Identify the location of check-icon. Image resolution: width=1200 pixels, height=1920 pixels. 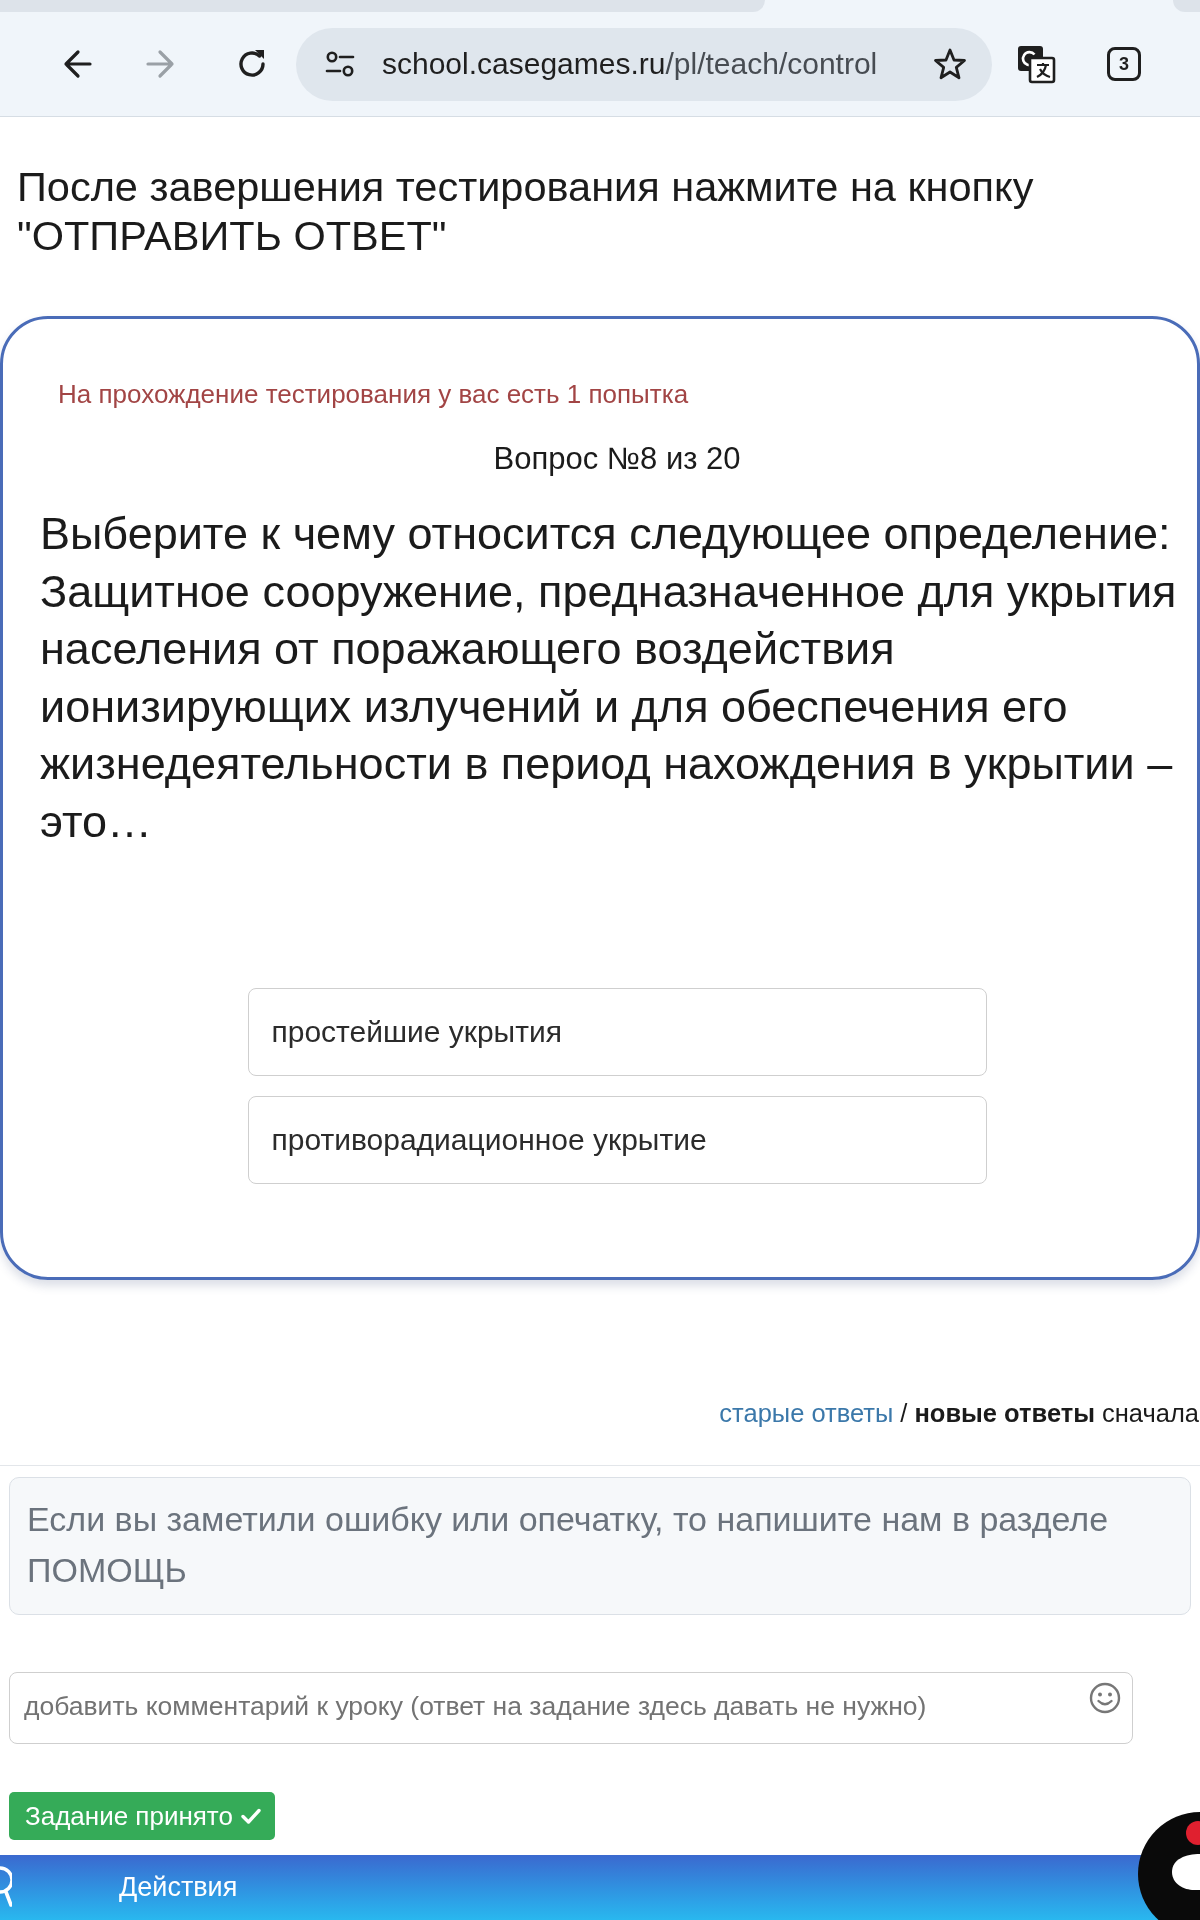
(250, 1816).